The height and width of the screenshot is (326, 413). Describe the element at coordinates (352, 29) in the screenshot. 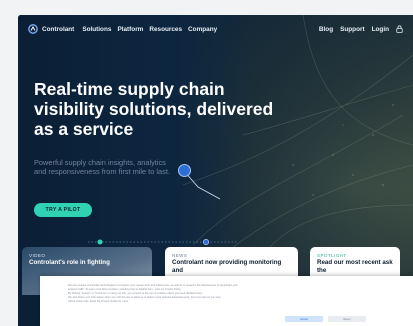

I see `nav-support: Support` at that location.